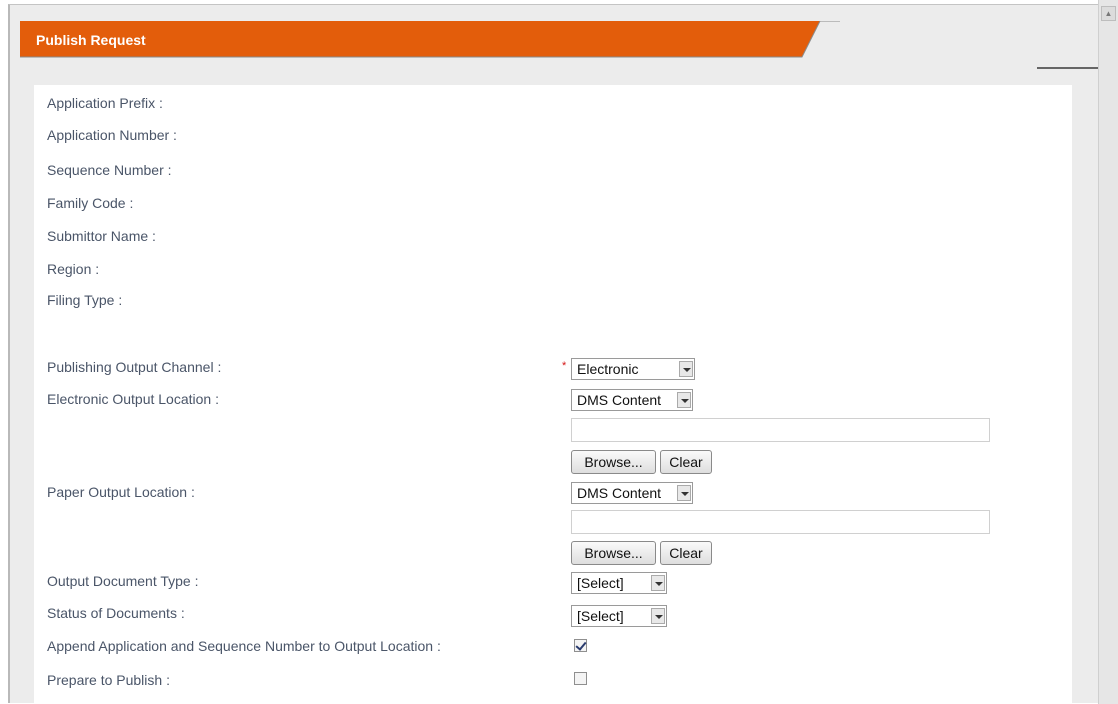  I want to click on status-of-documents-value: [Select], so click(600, 616).